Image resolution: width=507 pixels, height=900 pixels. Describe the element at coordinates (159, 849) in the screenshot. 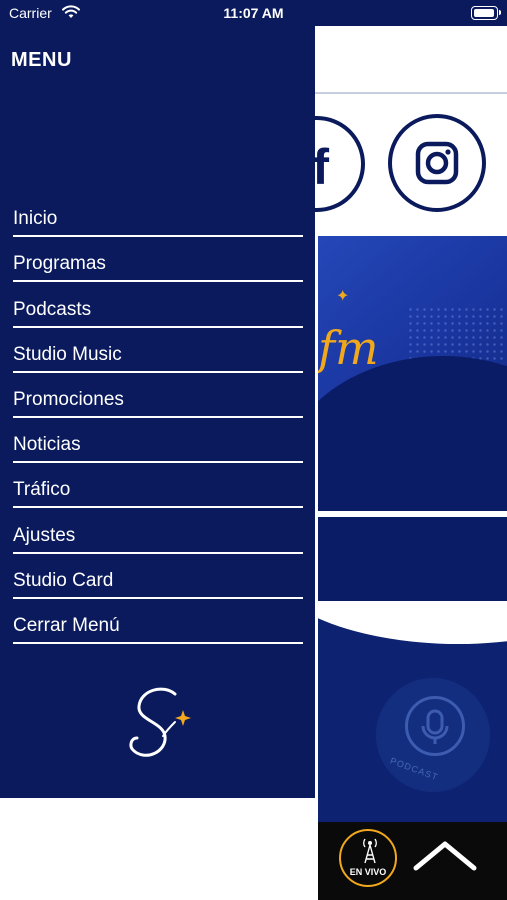

I see `menu-bottom-area` at that location.